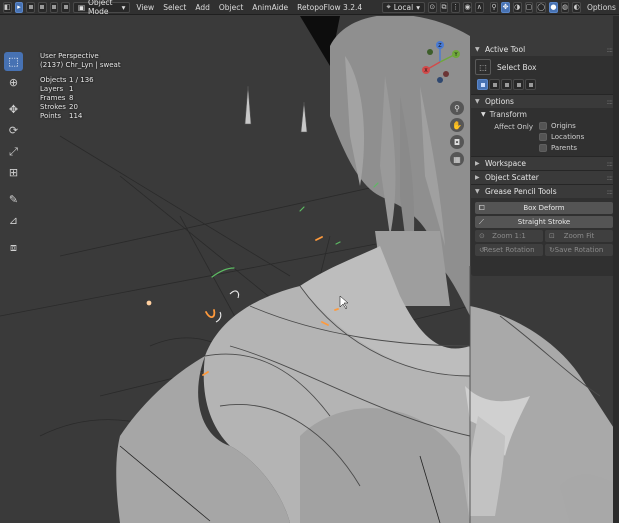 This screenshot has height=523, width=619. Describe the element at coordinates (457, 133) in the screenshot. I see `viewport-nav-buttons: ⚲ ✋ ◘ ▦` at that location.